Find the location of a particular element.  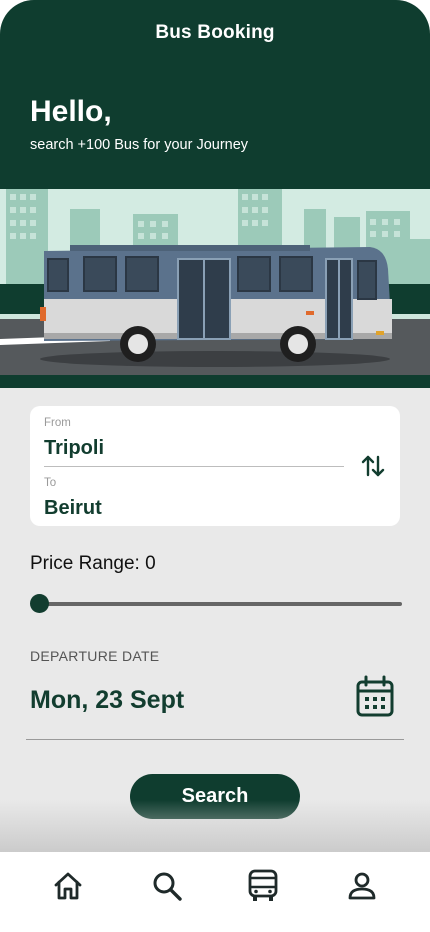

person-icon is located at coordinates (362, 886).